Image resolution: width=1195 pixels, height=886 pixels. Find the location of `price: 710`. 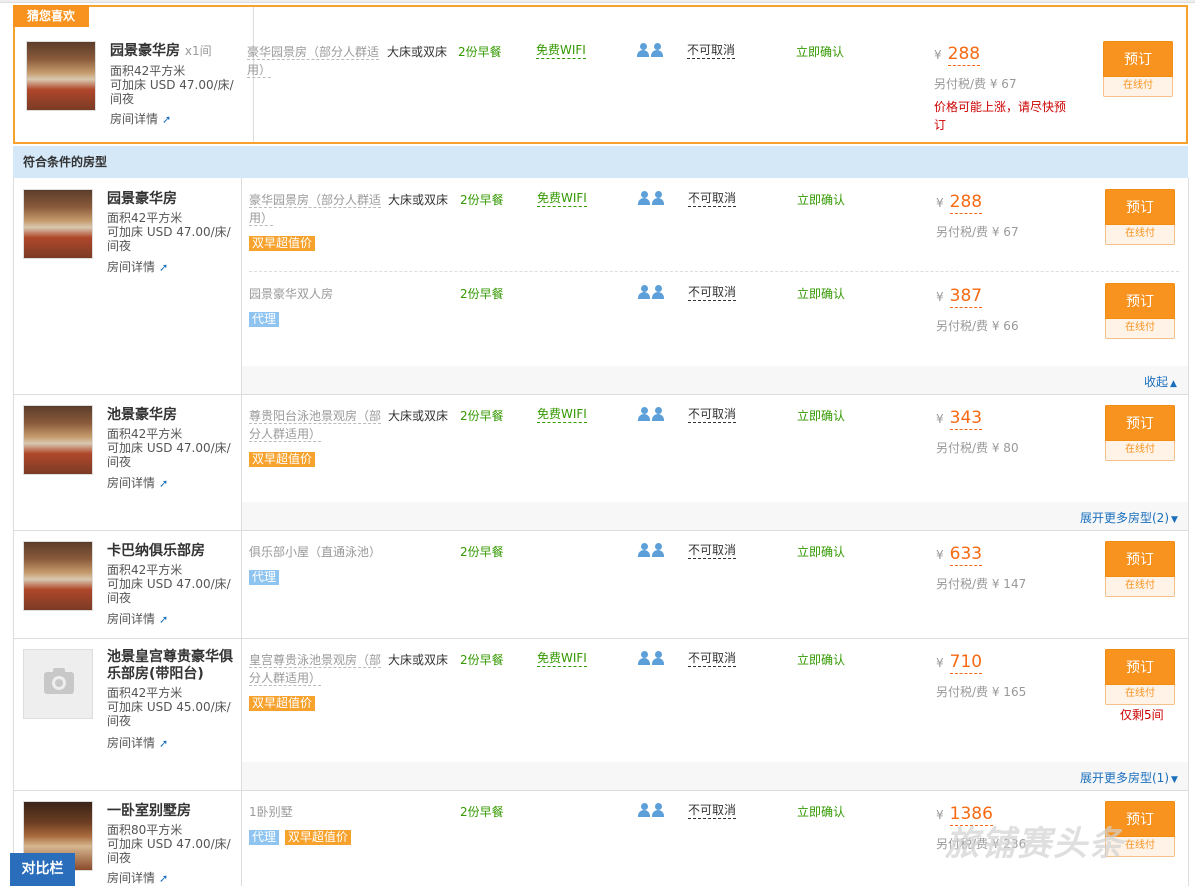

price: 710 is located at coordinates (966, 663).